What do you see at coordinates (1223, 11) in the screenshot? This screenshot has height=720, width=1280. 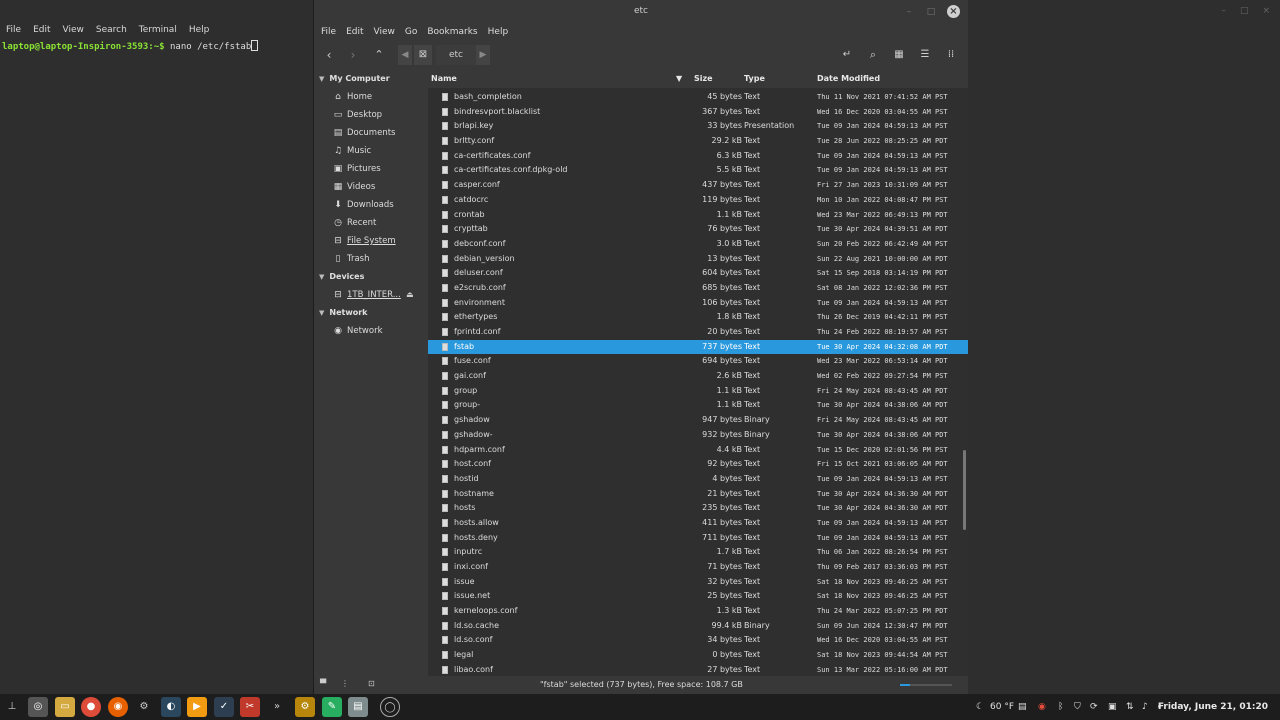 I see `minimize-icon: –` at bounding box center [1223, 11].